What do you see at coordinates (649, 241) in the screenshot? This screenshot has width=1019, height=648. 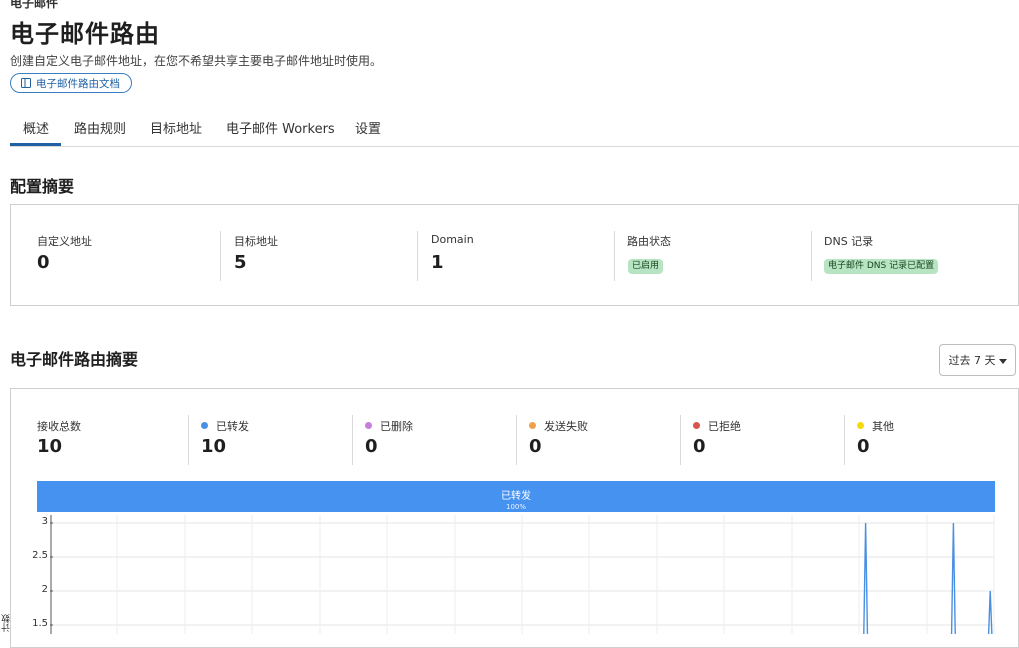 I see `stat-label: 路由状态` at bounding box center [649, 241].